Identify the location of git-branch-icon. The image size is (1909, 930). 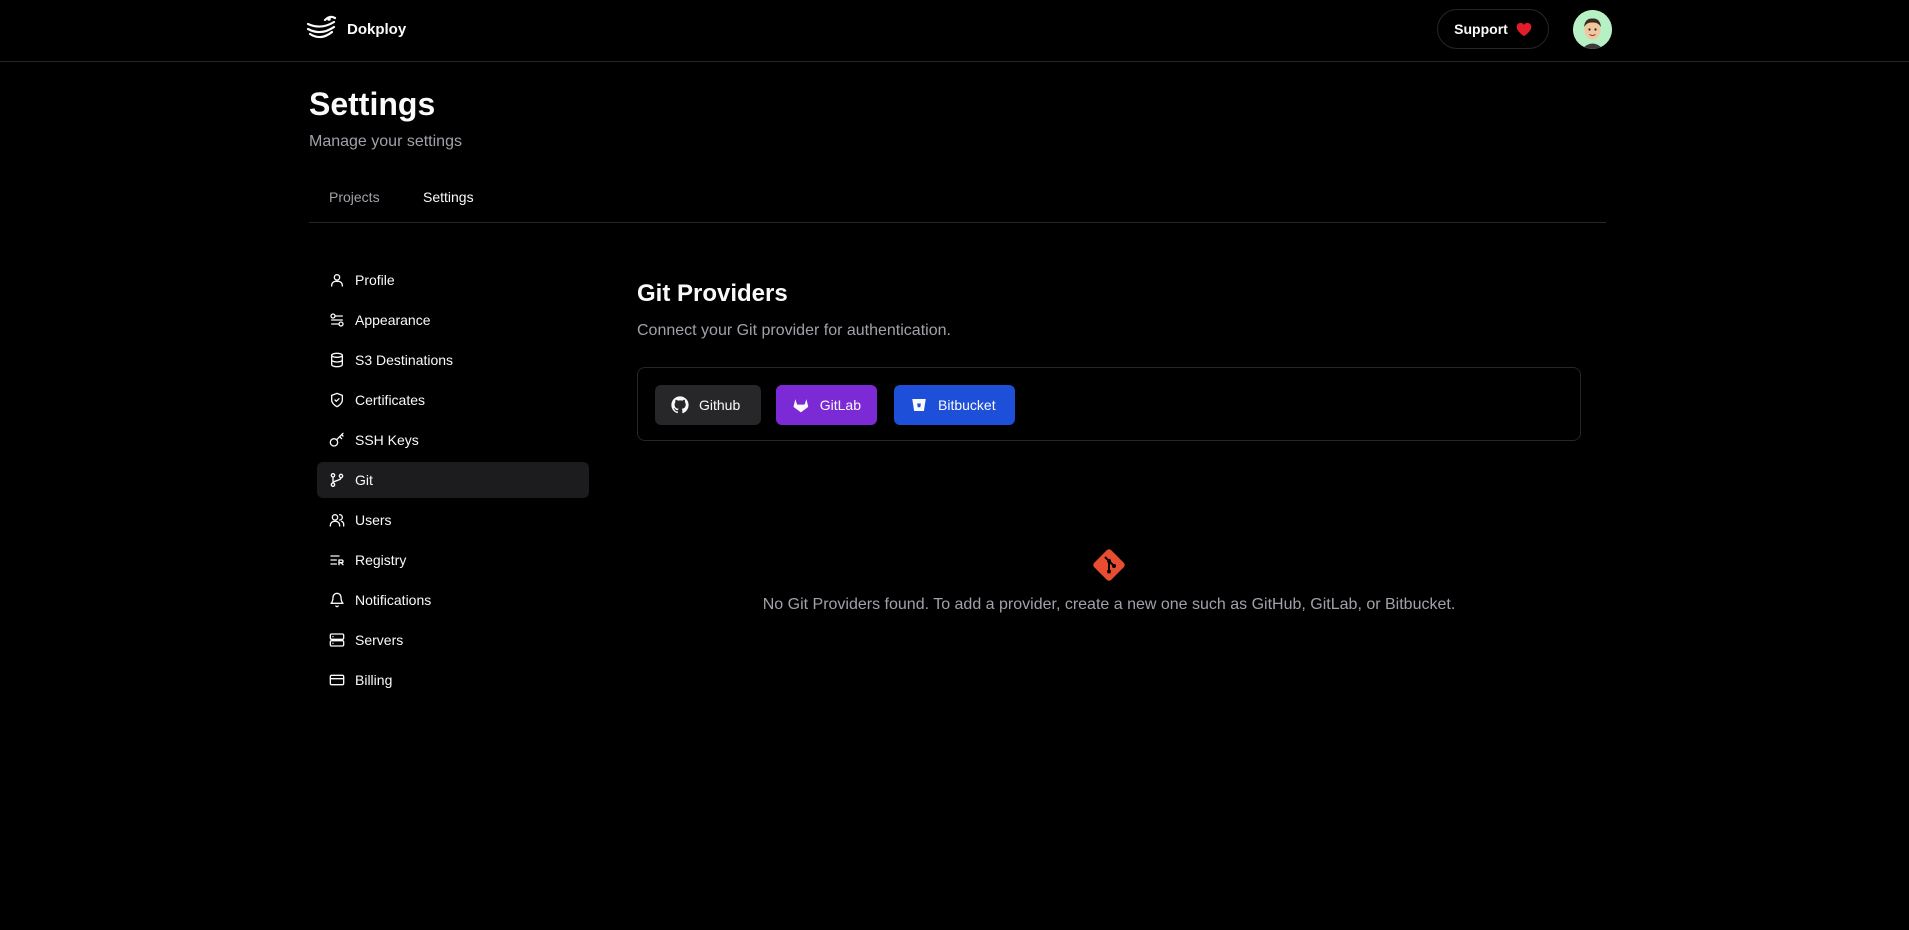
(337, 480).